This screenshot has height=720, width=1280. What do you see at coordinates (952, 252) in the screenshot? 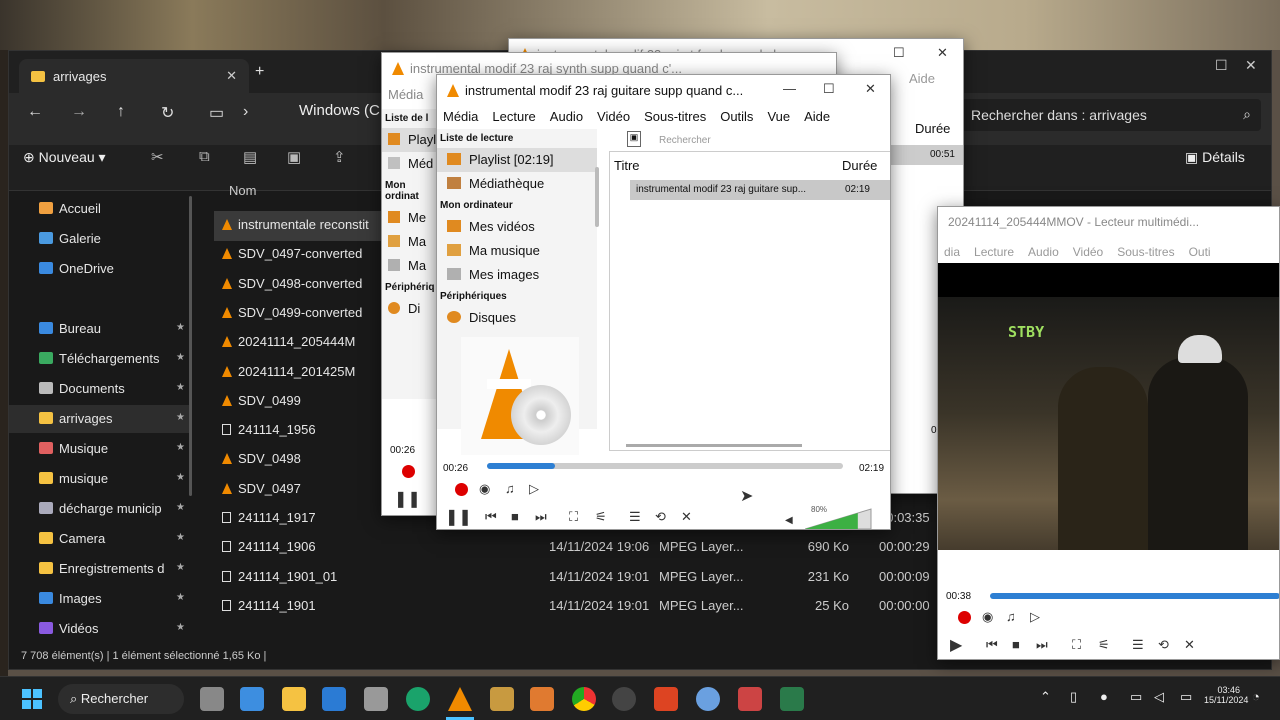
I see `menu-item: dia` at bounding box center [952, 252].